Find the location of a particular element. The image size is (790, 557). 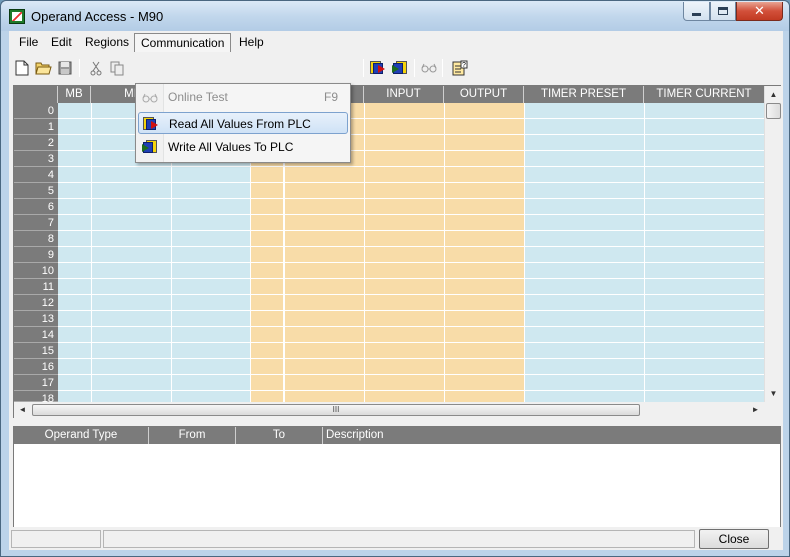

col-header-mb: MB is located at coordinates (74, 94).